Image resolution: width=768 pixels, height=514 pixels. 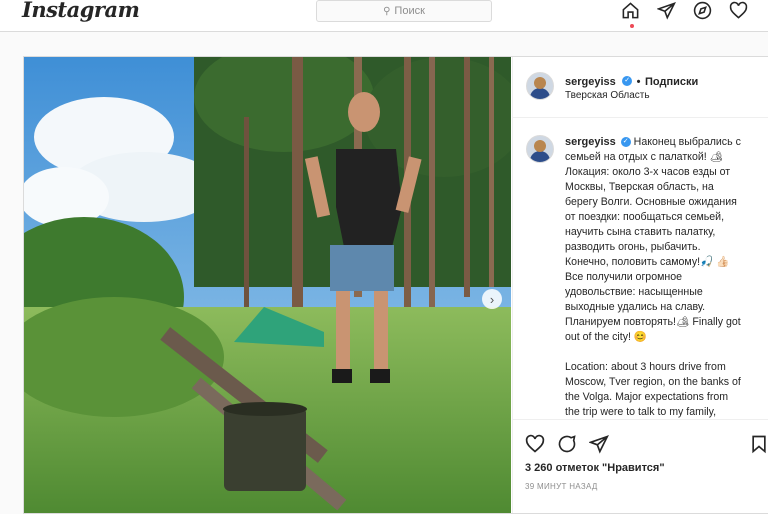 What do you see at coordinates (633, 247) in the screenshot?
I see `caption-line: разводить огонь, рыбачить.` at bounding box center [633, 247].